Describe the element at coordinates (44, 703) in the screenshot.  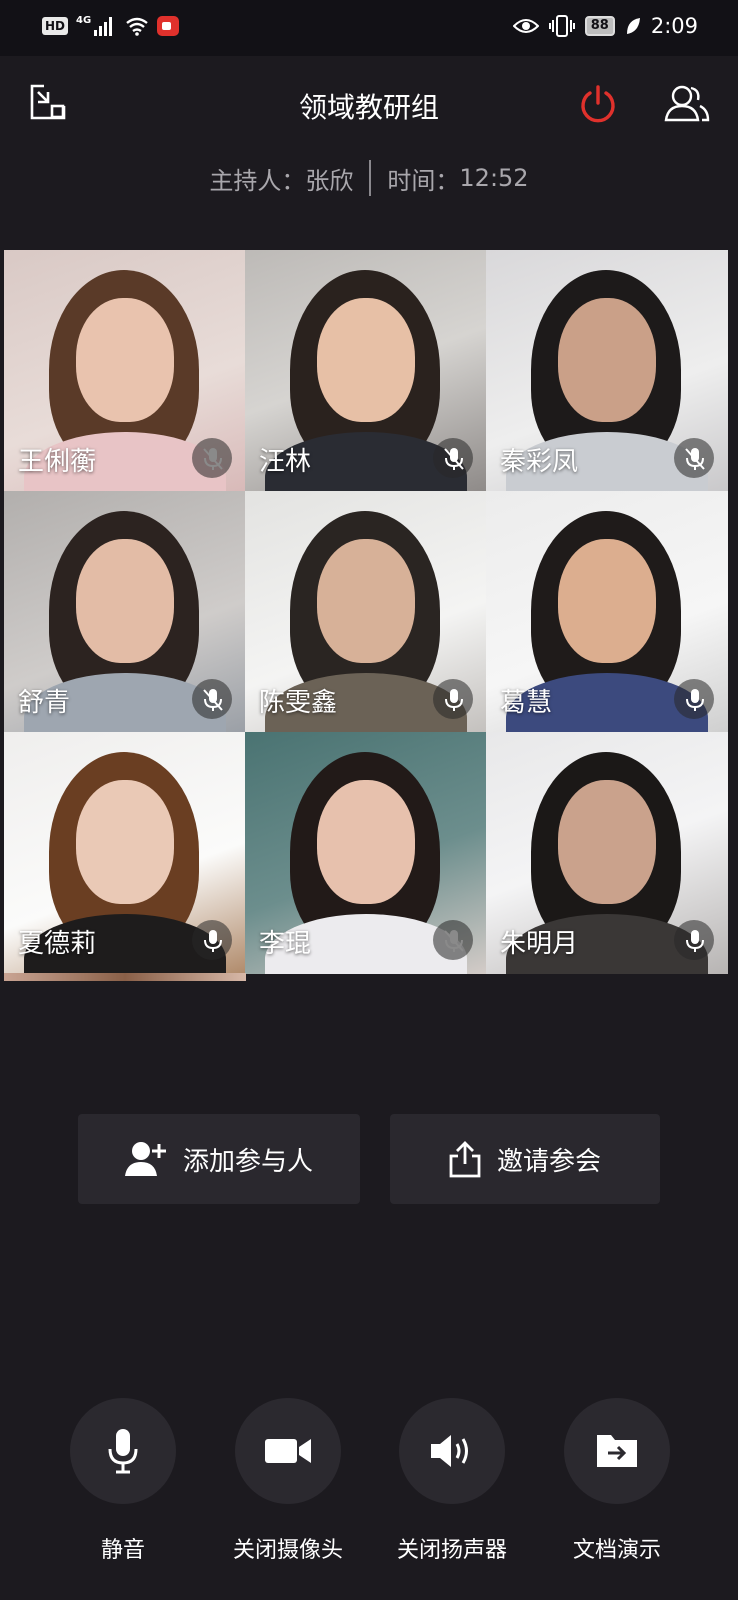
I see `participant-name: 舒青` at that location.